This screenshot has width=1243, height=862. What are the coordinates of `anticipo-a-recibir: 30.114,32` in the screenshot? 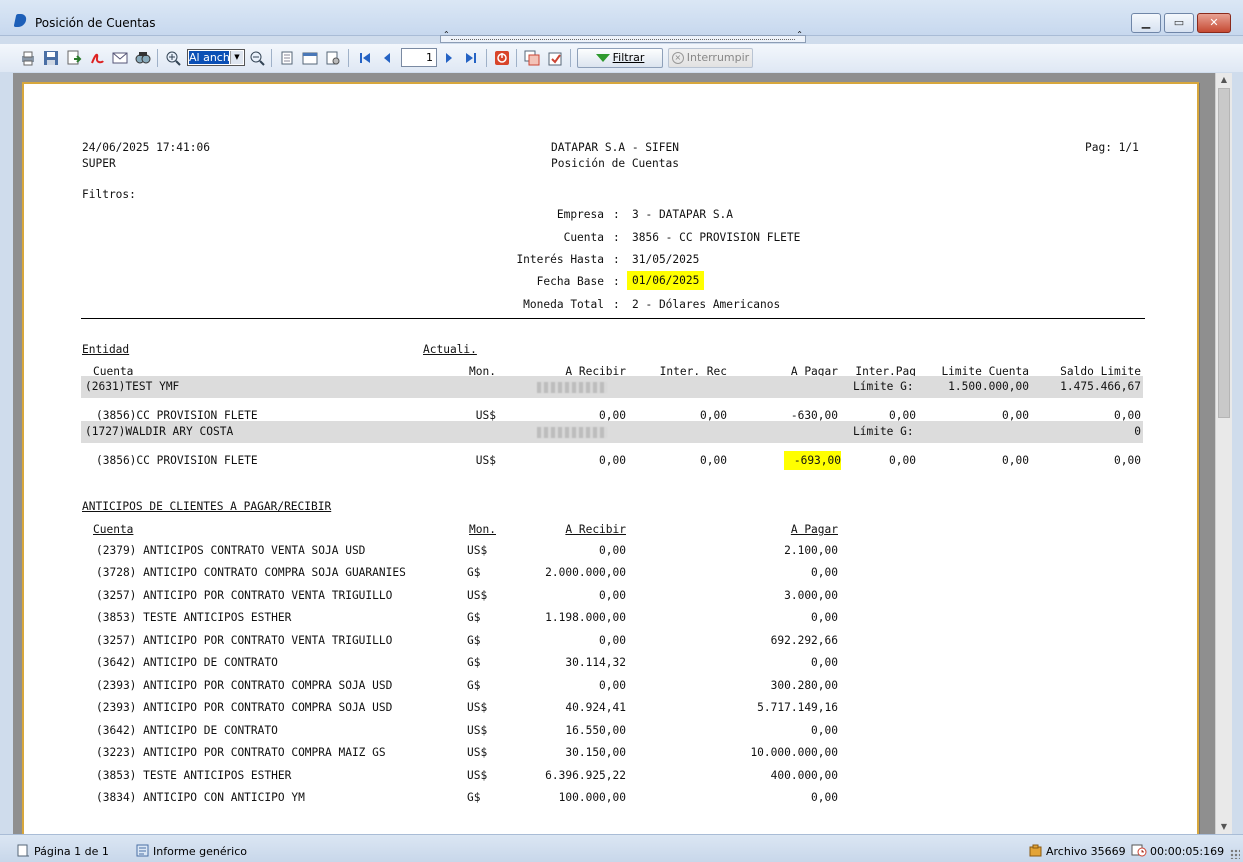 It's located at (595, 663).